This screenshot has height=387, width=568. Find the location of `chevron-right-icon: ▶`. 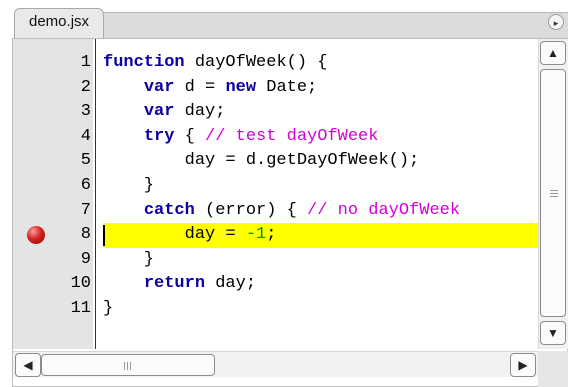

chevron-right-icon: ▶ is located at coordinates (523, 365).